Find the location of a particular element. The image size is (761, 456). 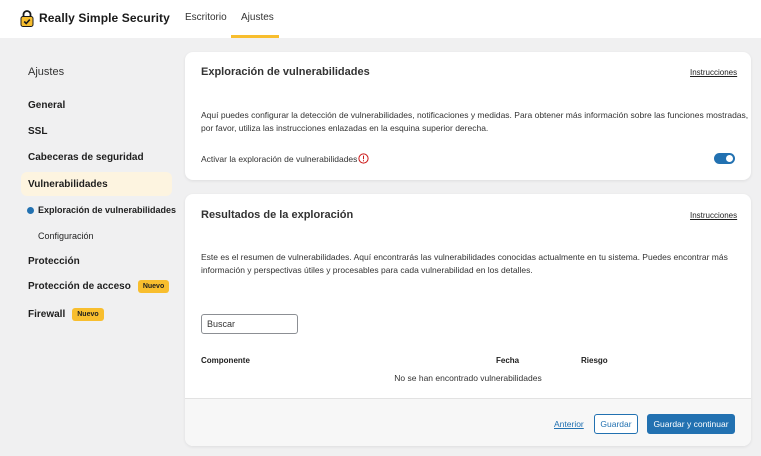

sidebar-item-label: Vulnerabilidades is located at coordinates (68, 184).